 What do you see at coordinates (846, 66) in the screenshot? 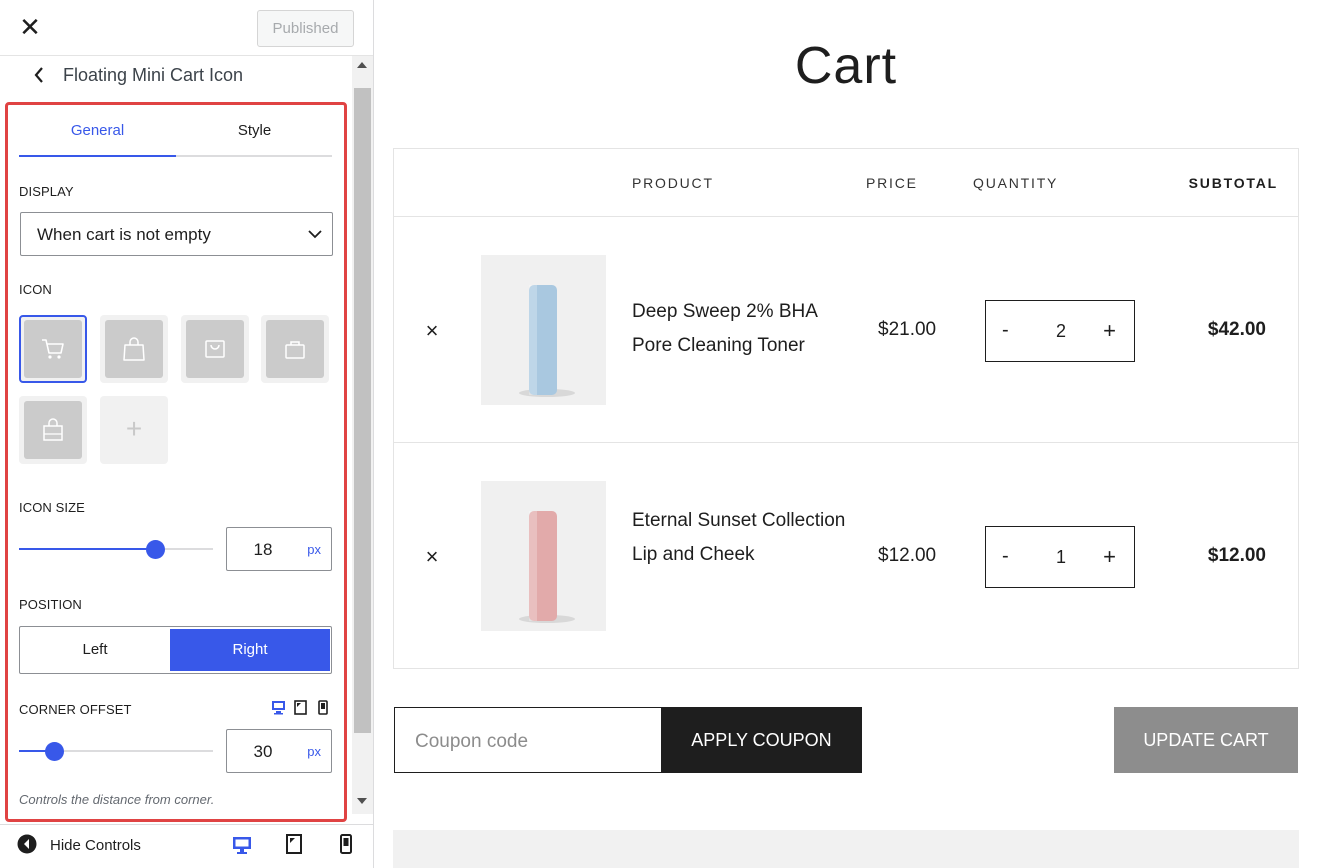
I see `page-title: Cart` at bounding box center [846, 66].